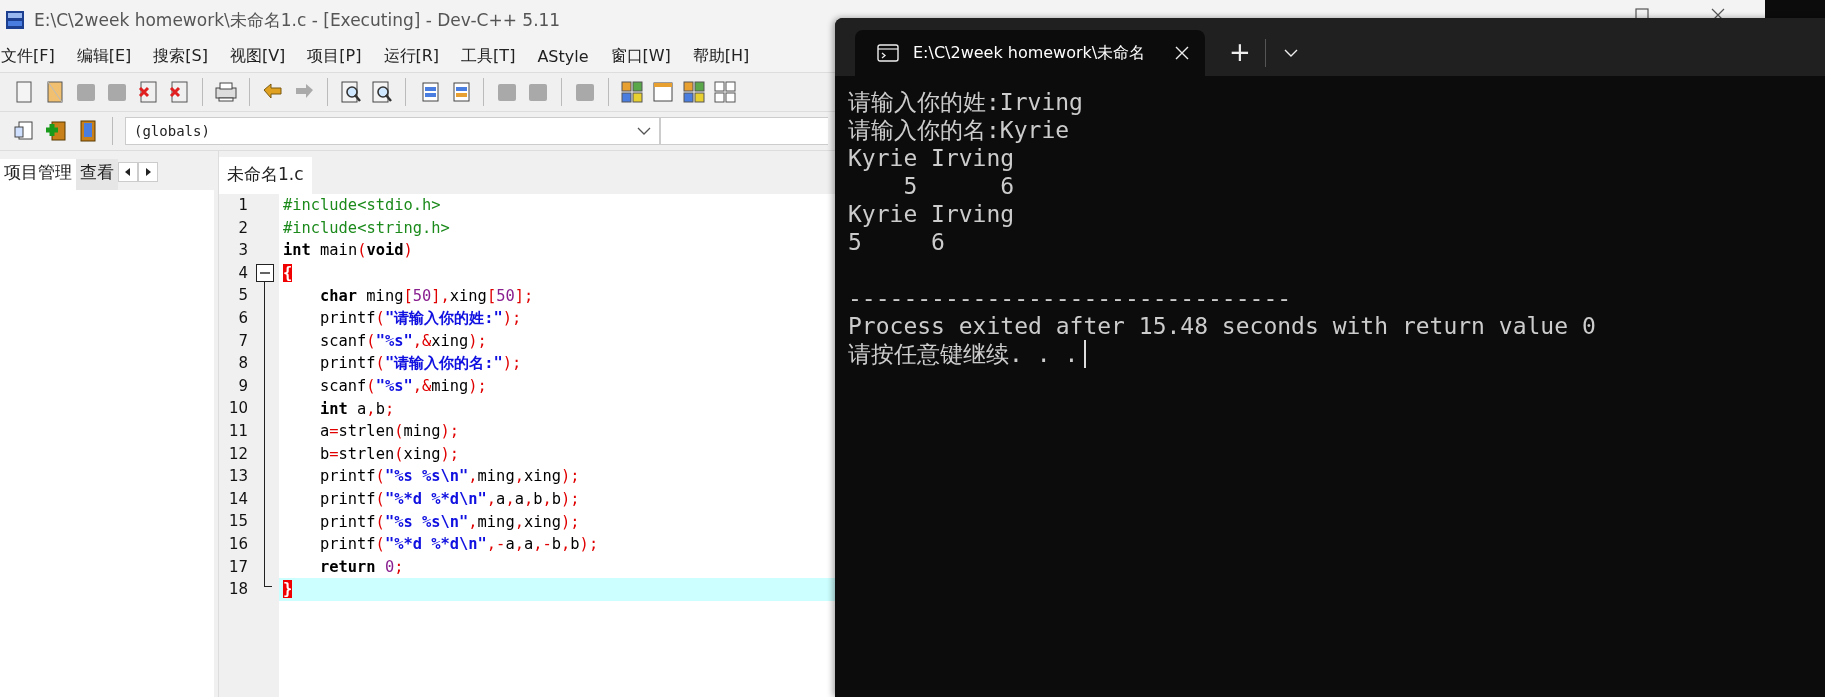 Image resolution: width=1825 pixels, height=697 pixels. I want to click on scroll-right-button, so click(148, 172).